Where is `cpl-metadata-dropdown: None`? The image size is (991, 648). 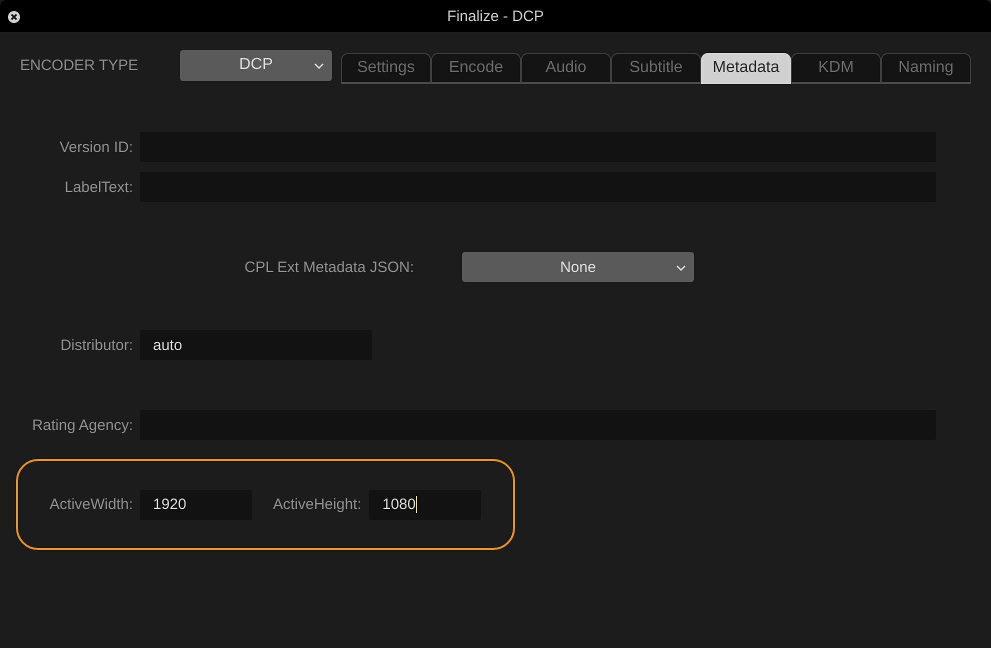
cpl-metadata-dropdown: None is located at coordinates (578, 267).